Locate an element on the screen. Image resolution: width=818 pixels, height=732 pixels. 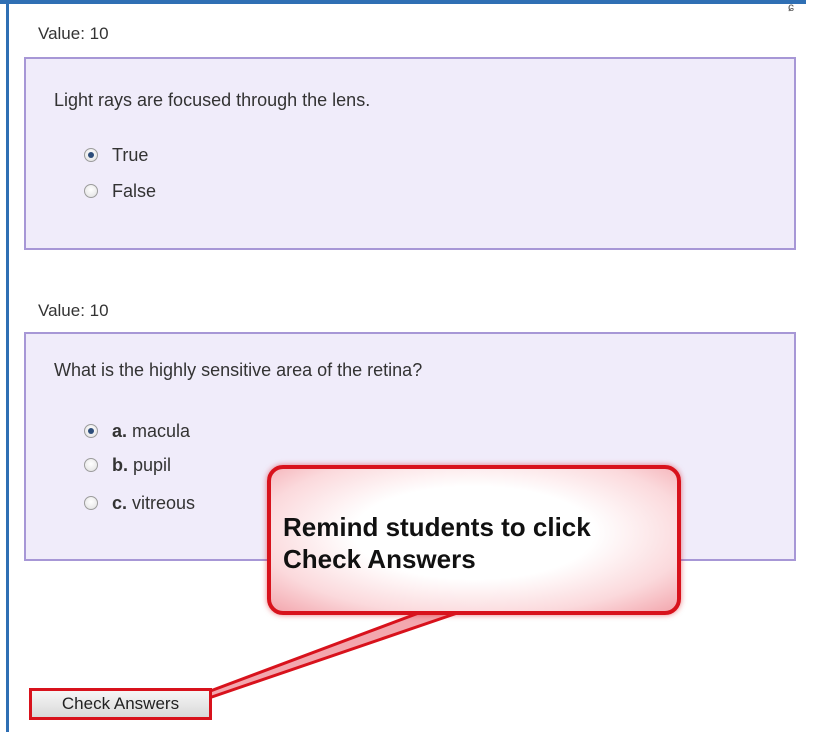
question-2-option-b: b. pupil is located at coordinates (127, 465).